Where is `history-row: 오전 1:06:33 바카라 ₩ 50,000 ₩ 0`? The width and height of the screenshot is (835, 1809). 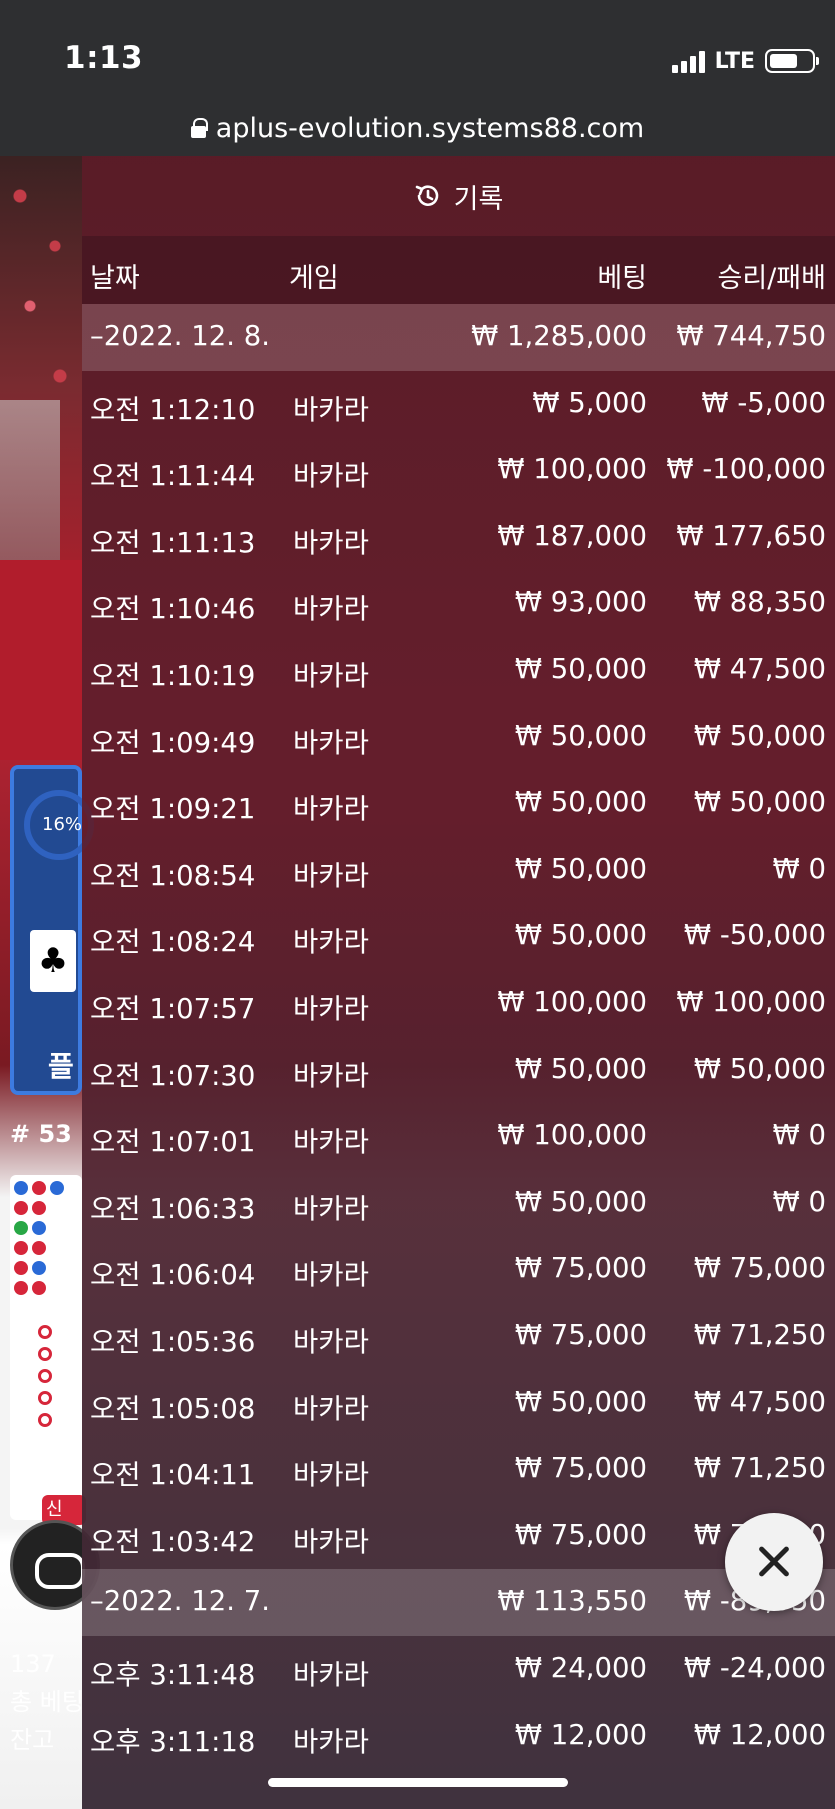
history-row: 오전 1:06:33 바카라 ₩ 50,000 ₩ 0 is located at coordinates (458, 1203).